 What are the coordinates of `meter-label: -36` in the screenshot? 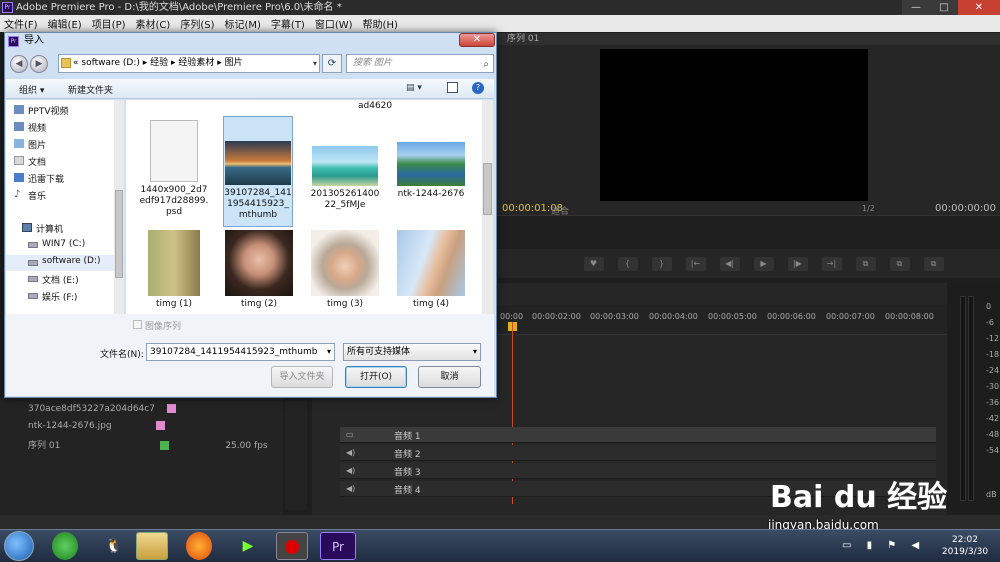 It's located at (993, 402).